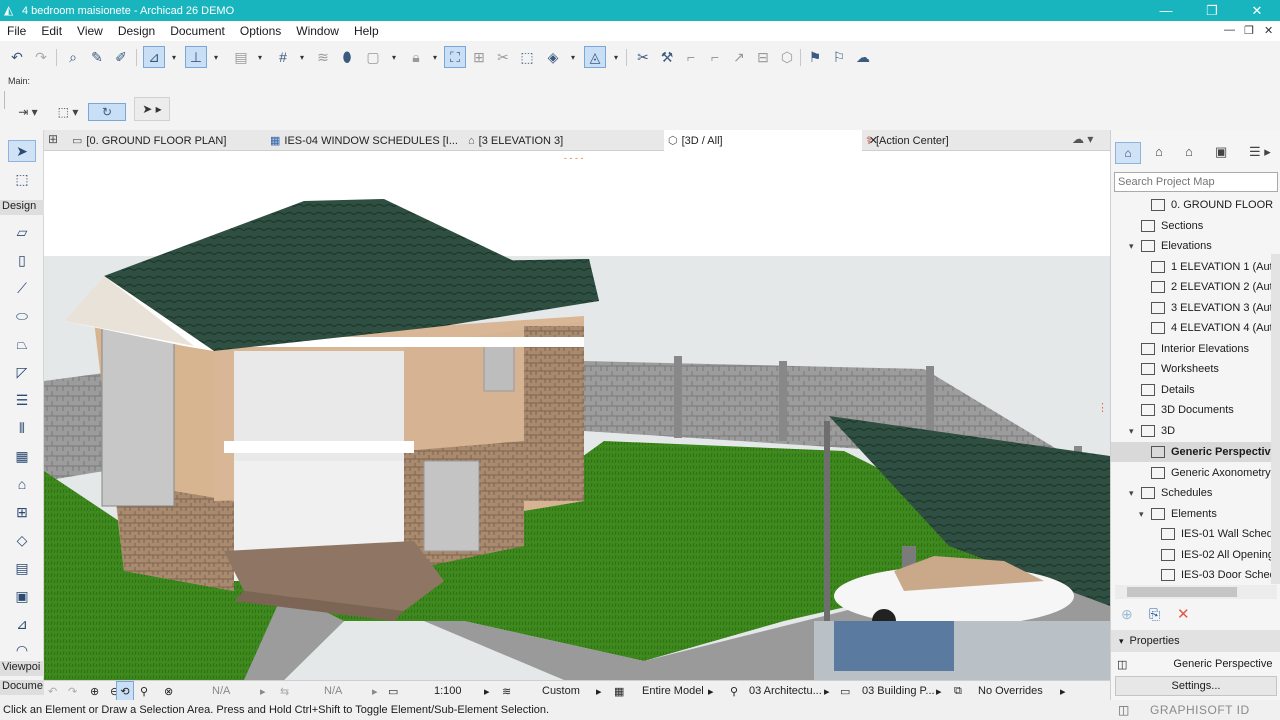 The width and height of the screenshot is (1280, 720). I want to click on scissors-icon: ✂︎, so click(643, 57).